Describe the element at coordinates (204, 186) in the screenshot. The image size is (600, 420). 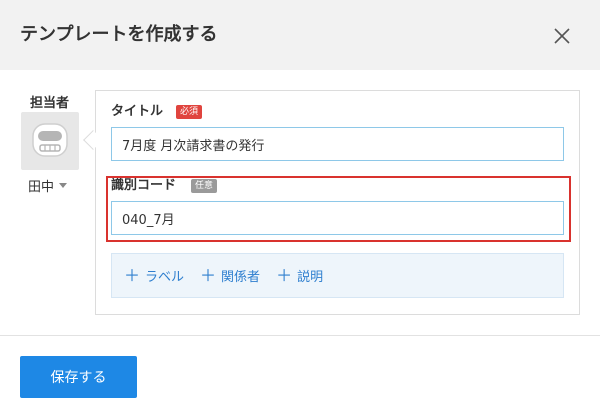
I see `optional-badge: 任意` at that location.